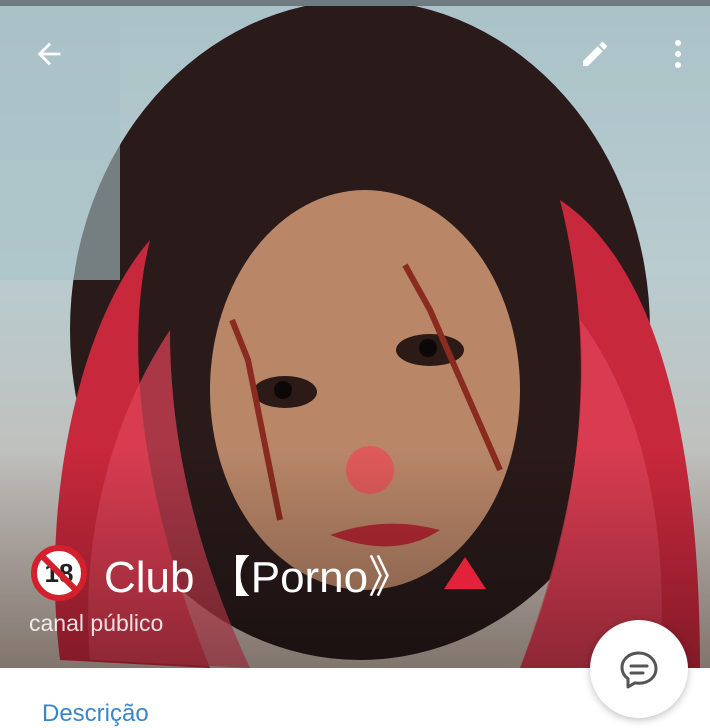 The height and width of the screenshot is (728, 710). I want to click on edit-button, so click(595, 54).